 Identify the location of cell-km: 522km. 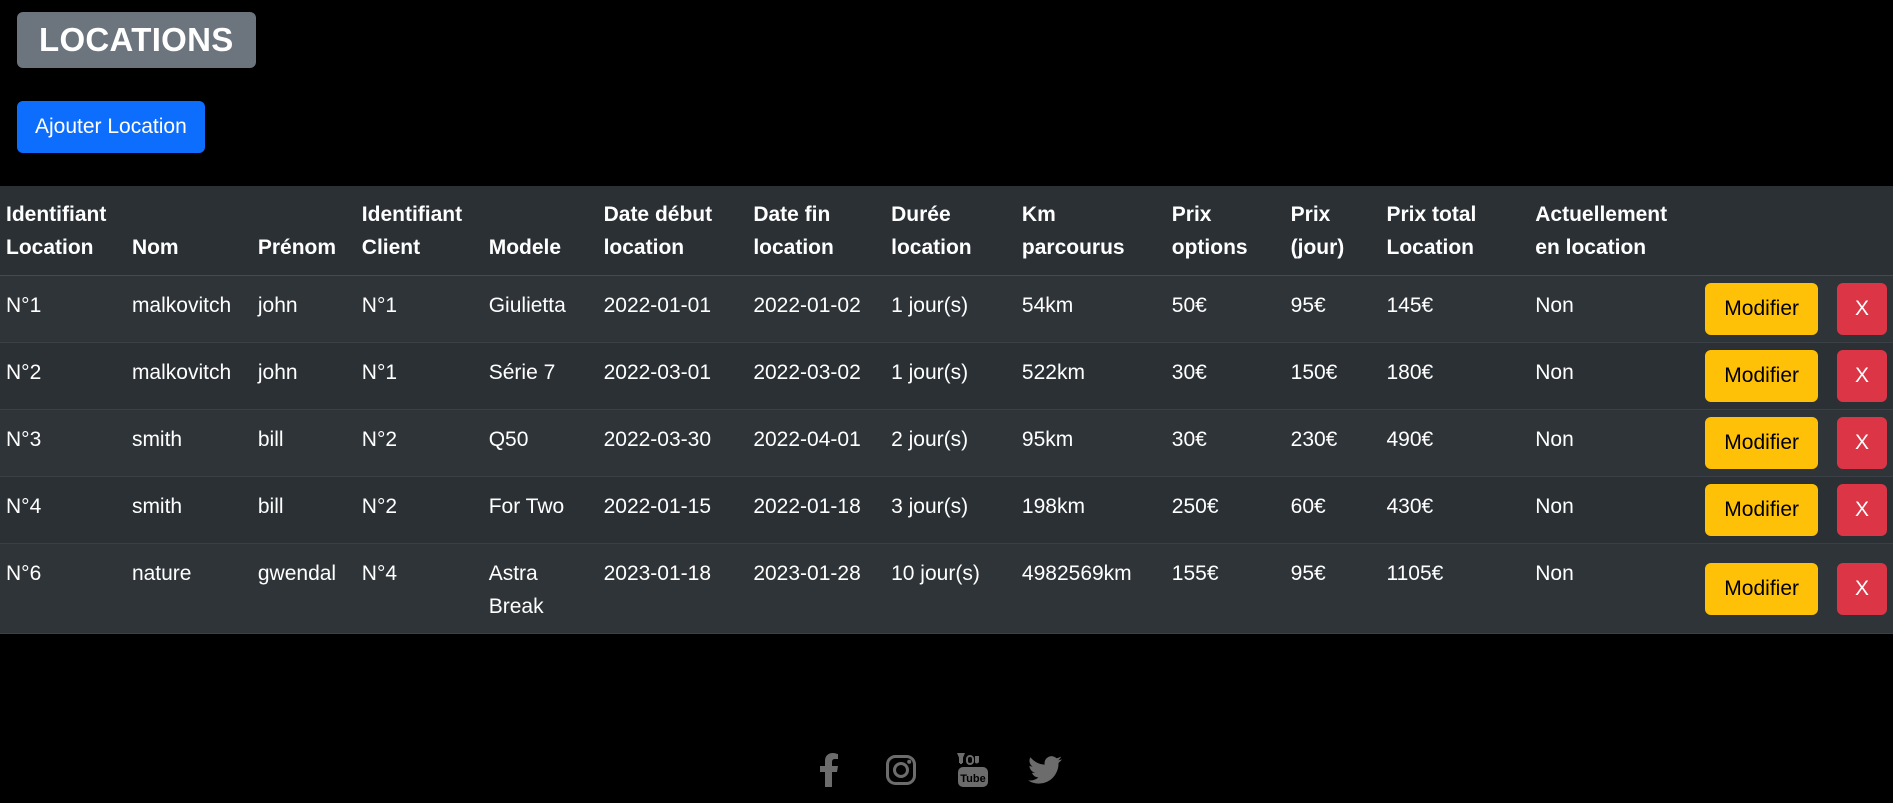
(1090, 376).